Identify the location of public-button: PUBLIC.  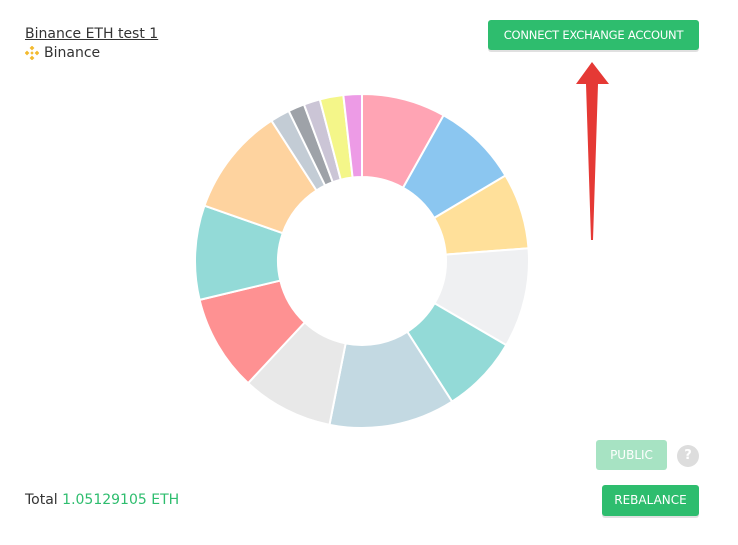
(631, 455).